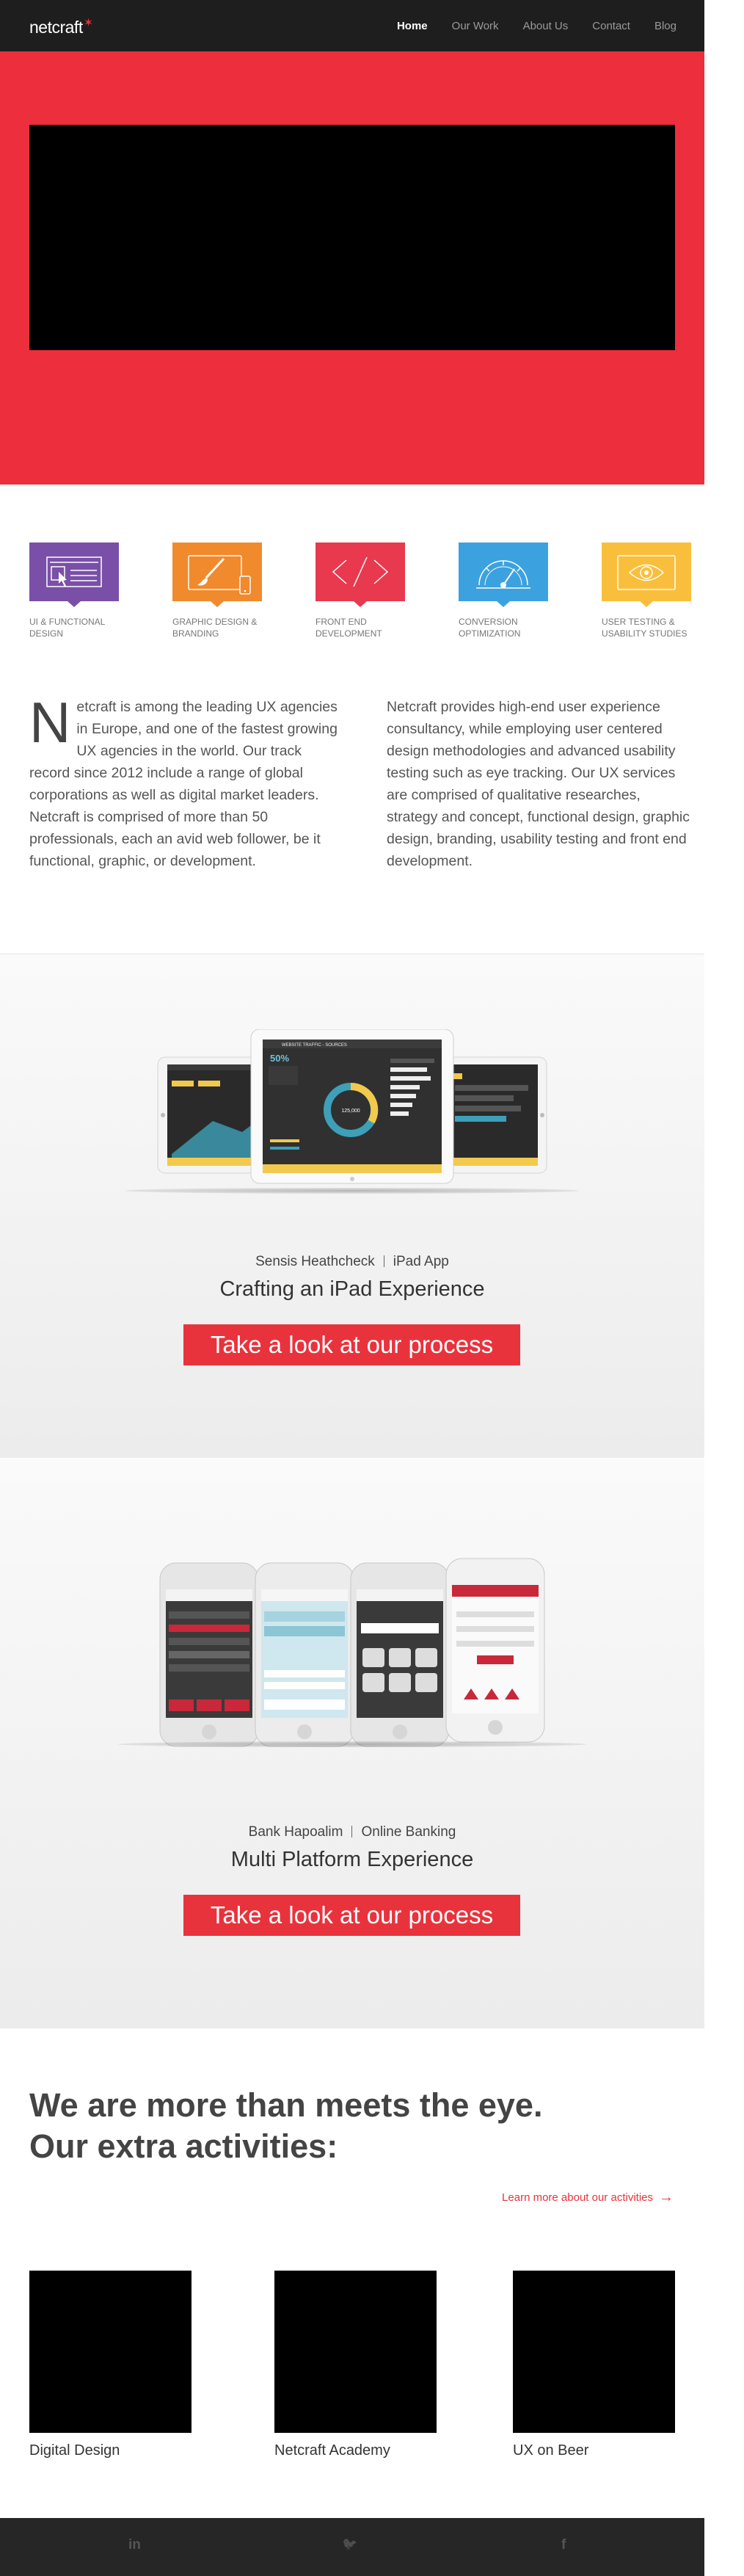 Image resolution: width=744 pixels, height=2576 pixels. I want to click on arrow-right-icon: →, so click(666, 2197).